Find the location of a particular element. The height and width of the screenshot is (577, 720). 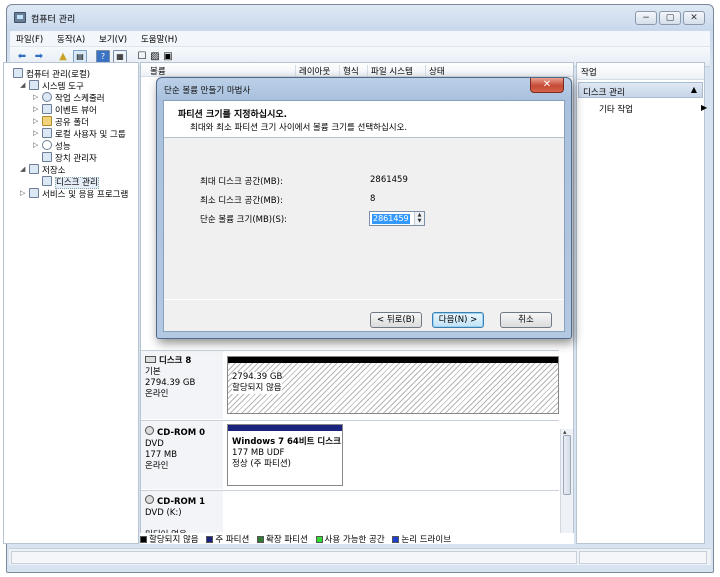

tree-item-system-tools: ◢ 시스템 도구 is located at coordinates (52, 86).